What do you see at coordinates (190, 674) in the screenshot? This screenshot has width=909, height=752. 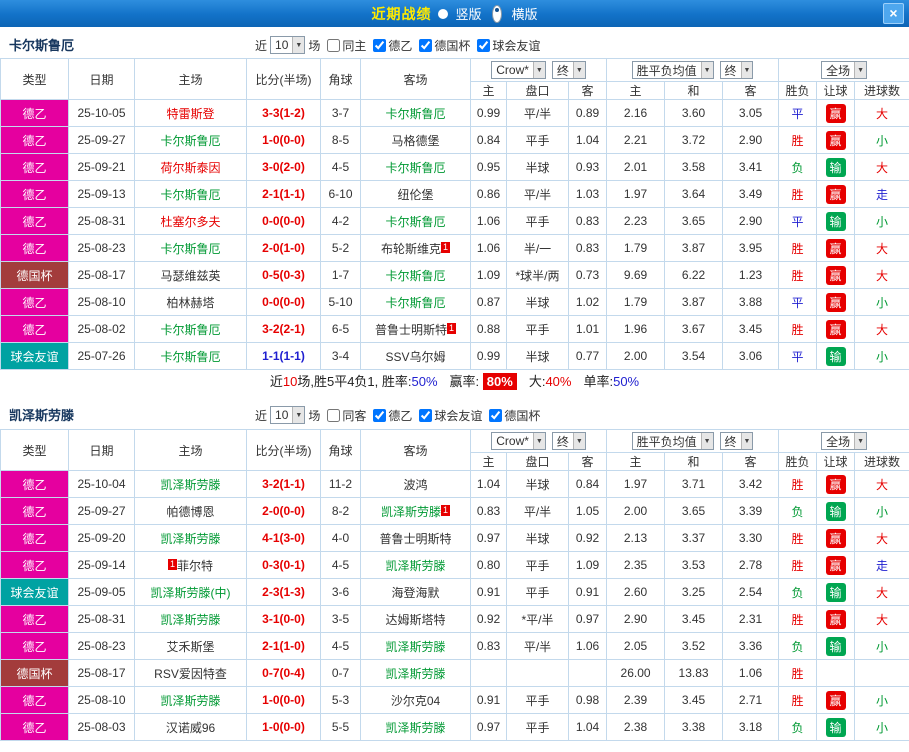 I see `home-team-link: RSV爱因特查` at bounding box center [190, 674].